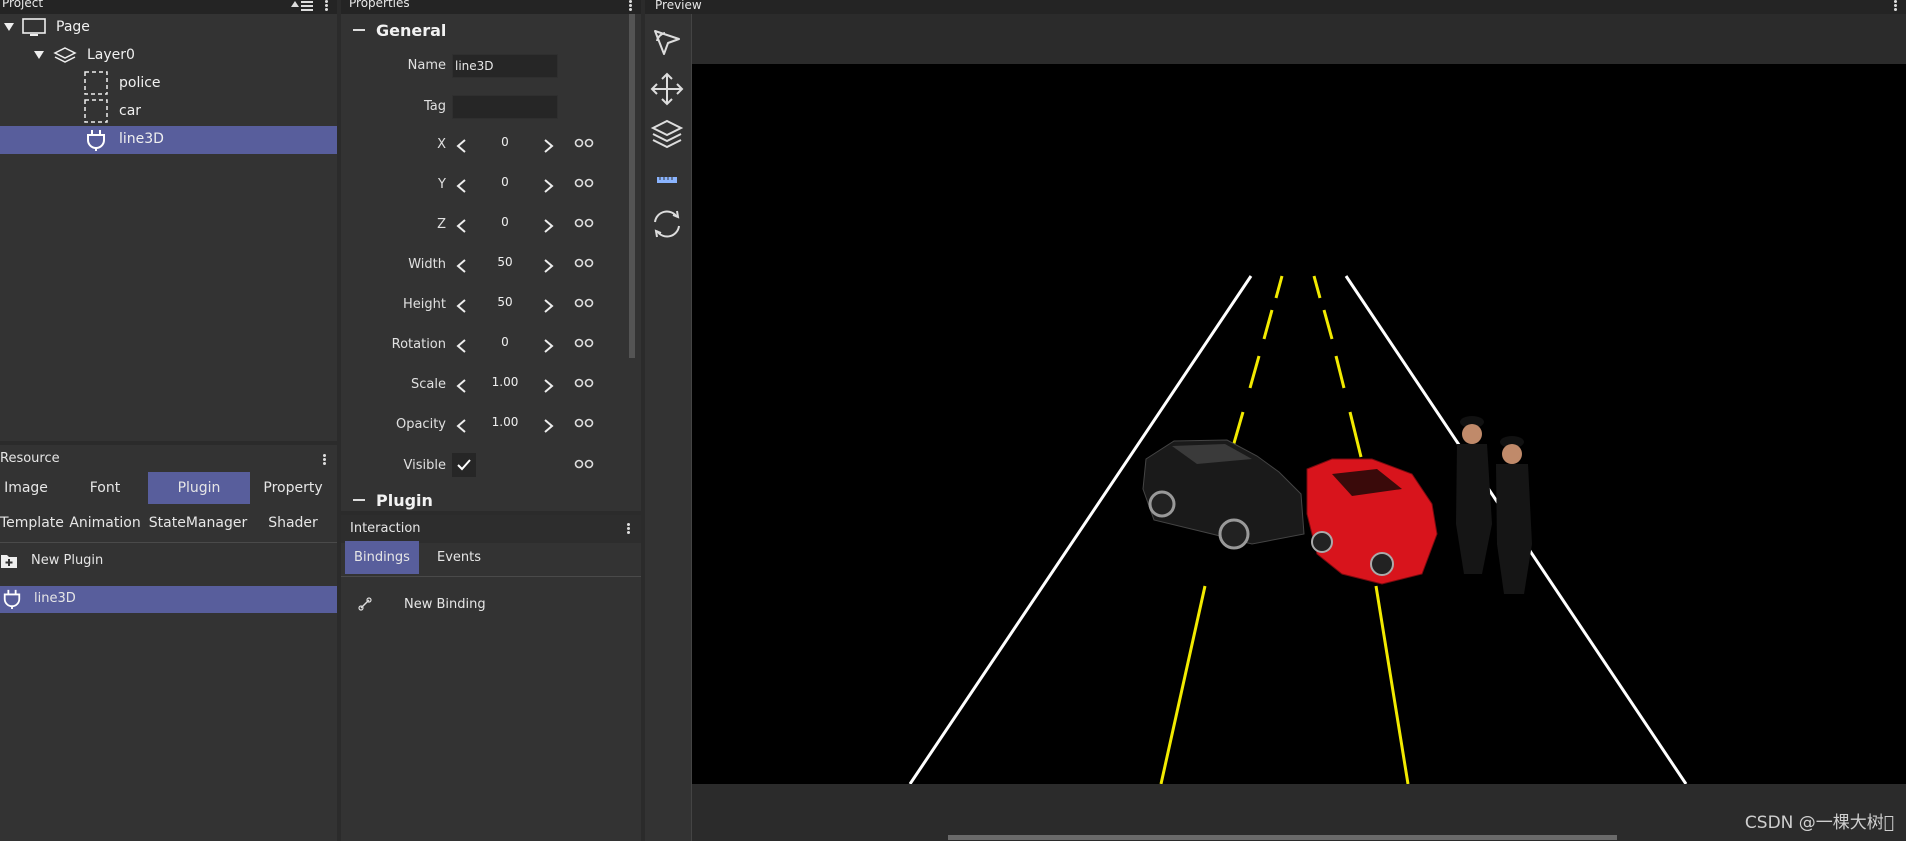 Image resolution: width=1906 pixels, height=841 pixels. What do you see at coordinates (168, 7) in the screenshot?
I see `project-header: Project` at bounding box center [168, 7].